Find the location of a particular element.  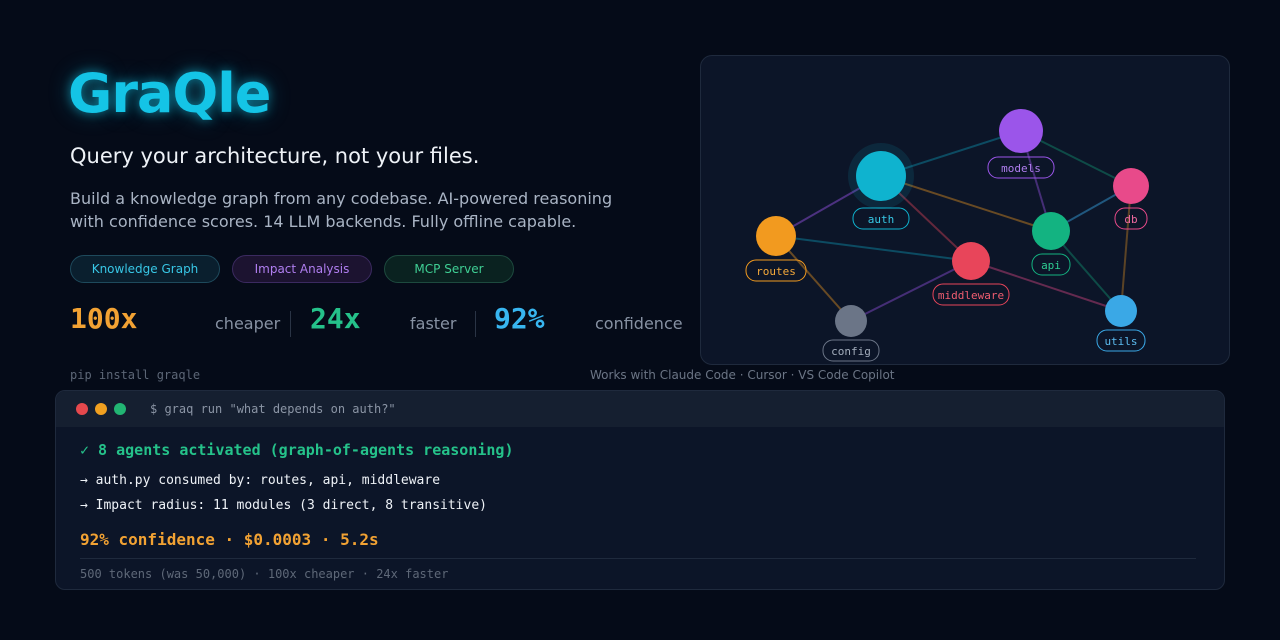

node-routes is located at coordinates (776, 236).